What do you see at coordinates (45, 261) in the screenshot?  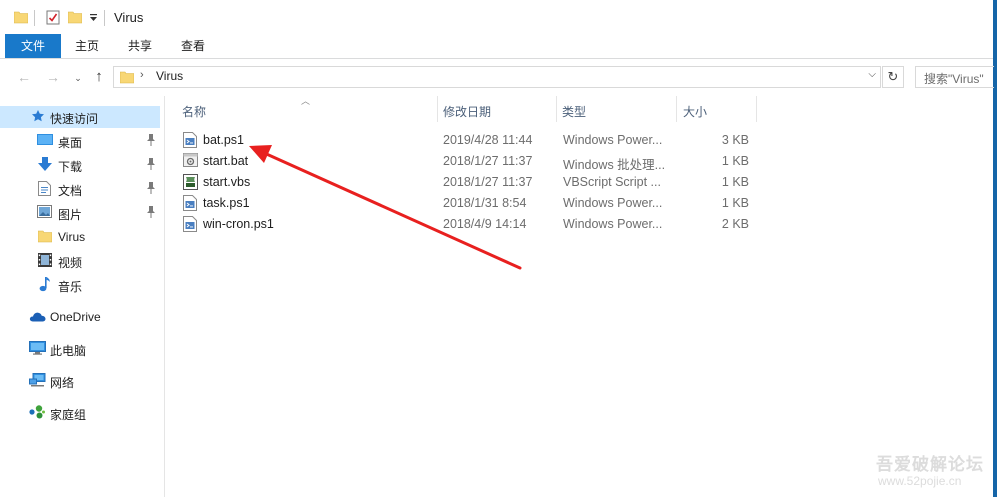 I see `video-icon` at bounding box center [45, 261].